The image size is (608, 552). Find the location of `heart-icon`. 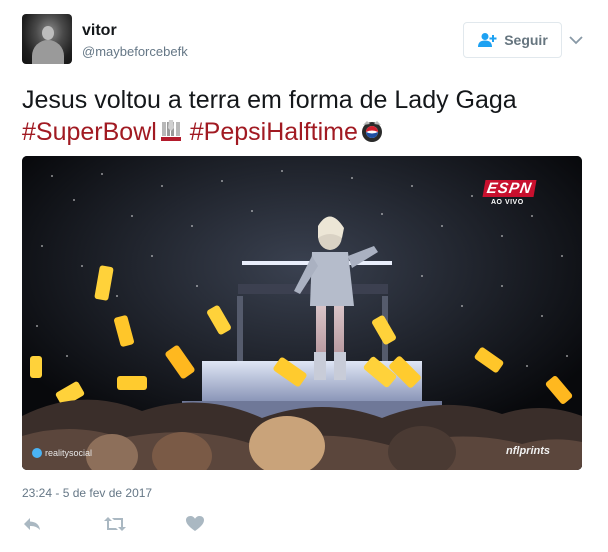

heart-icon is located at coordinates (195, 524).